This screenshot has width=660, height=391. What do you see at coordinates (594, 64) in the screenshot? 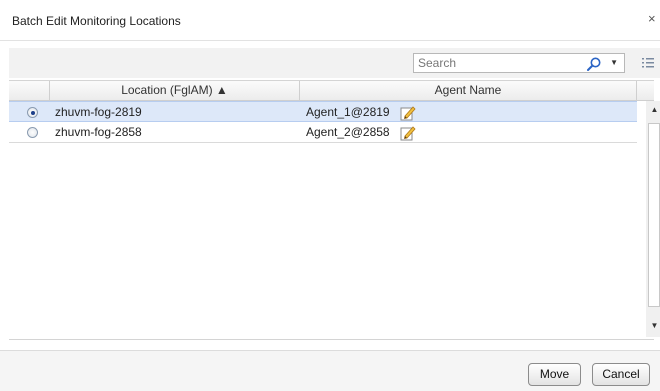
I see `search-icon` at bounding box center [594, 64].